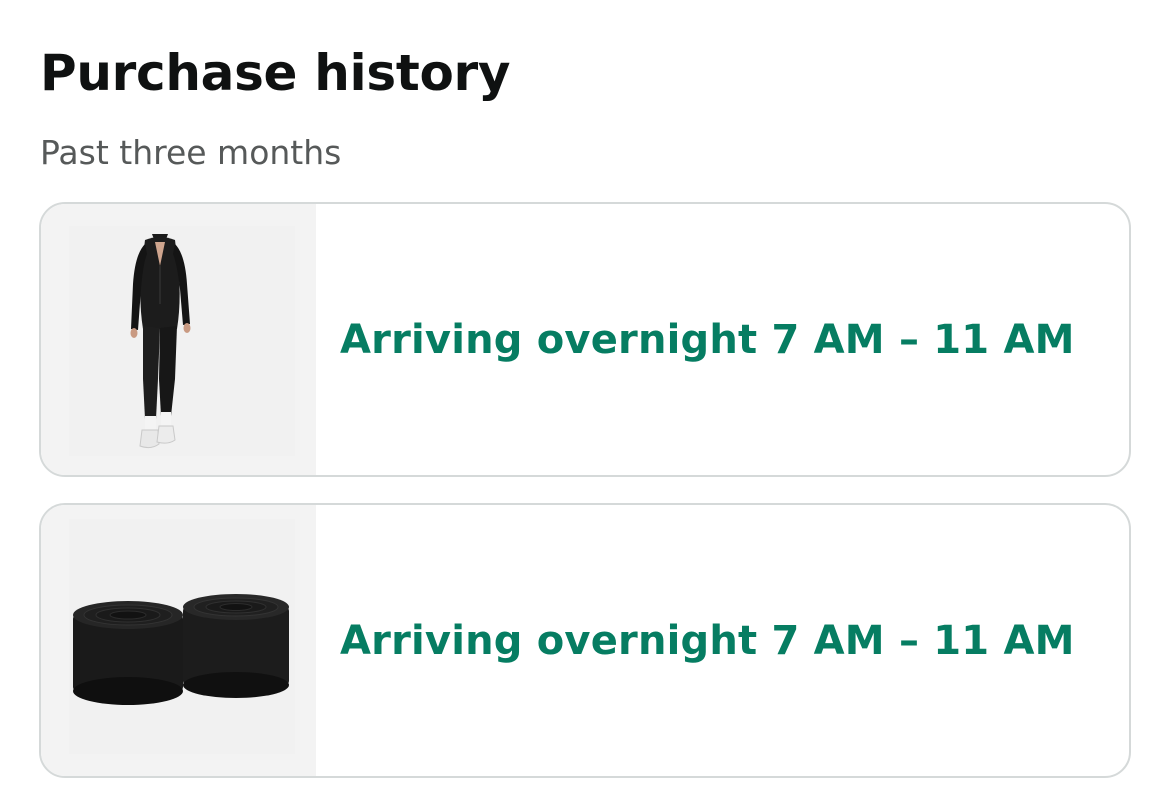 The width and height of the screenshot is (1170, 804). I want to click on product-fastener-tape-rolls-image, so click(178, 640).